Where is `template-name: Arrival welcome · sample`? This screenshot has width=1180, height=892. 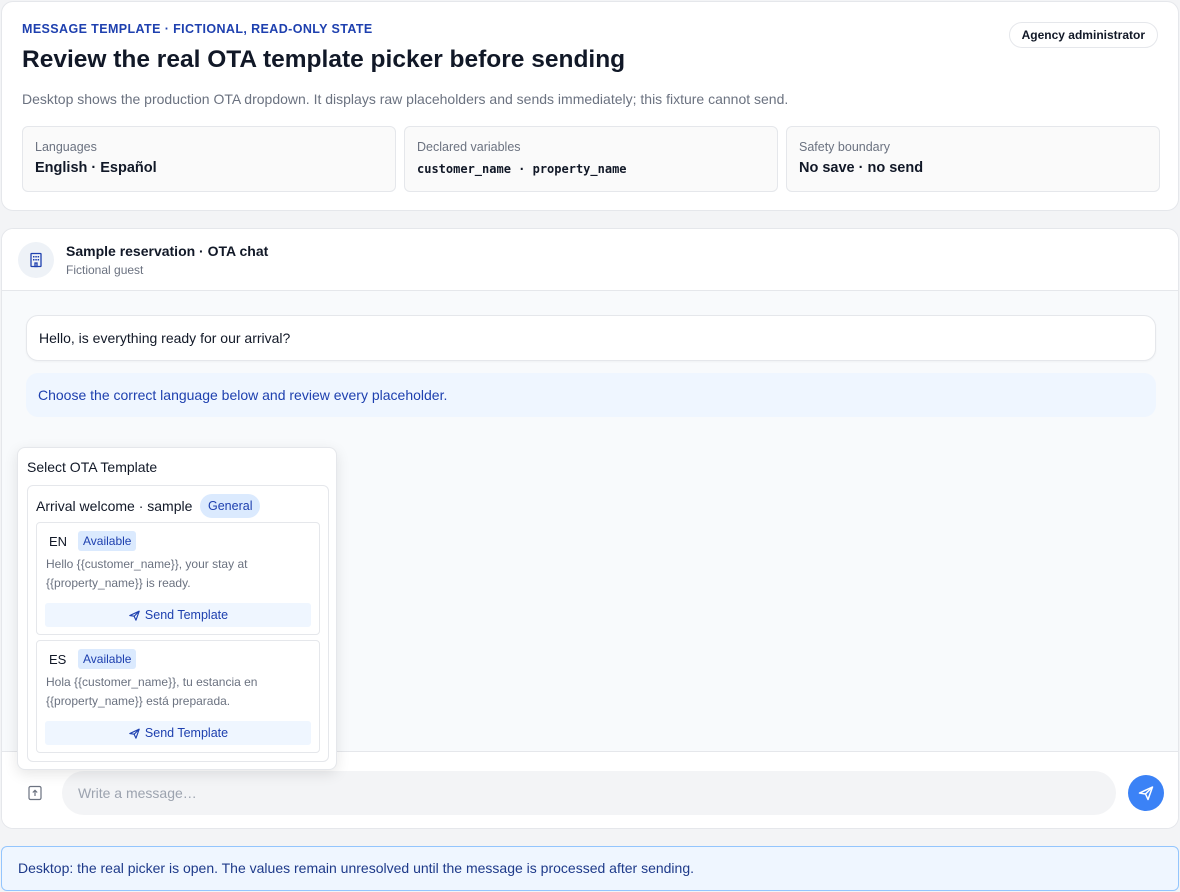 template-name: Arrival welcome · sample is located at coordinates (114, 506).